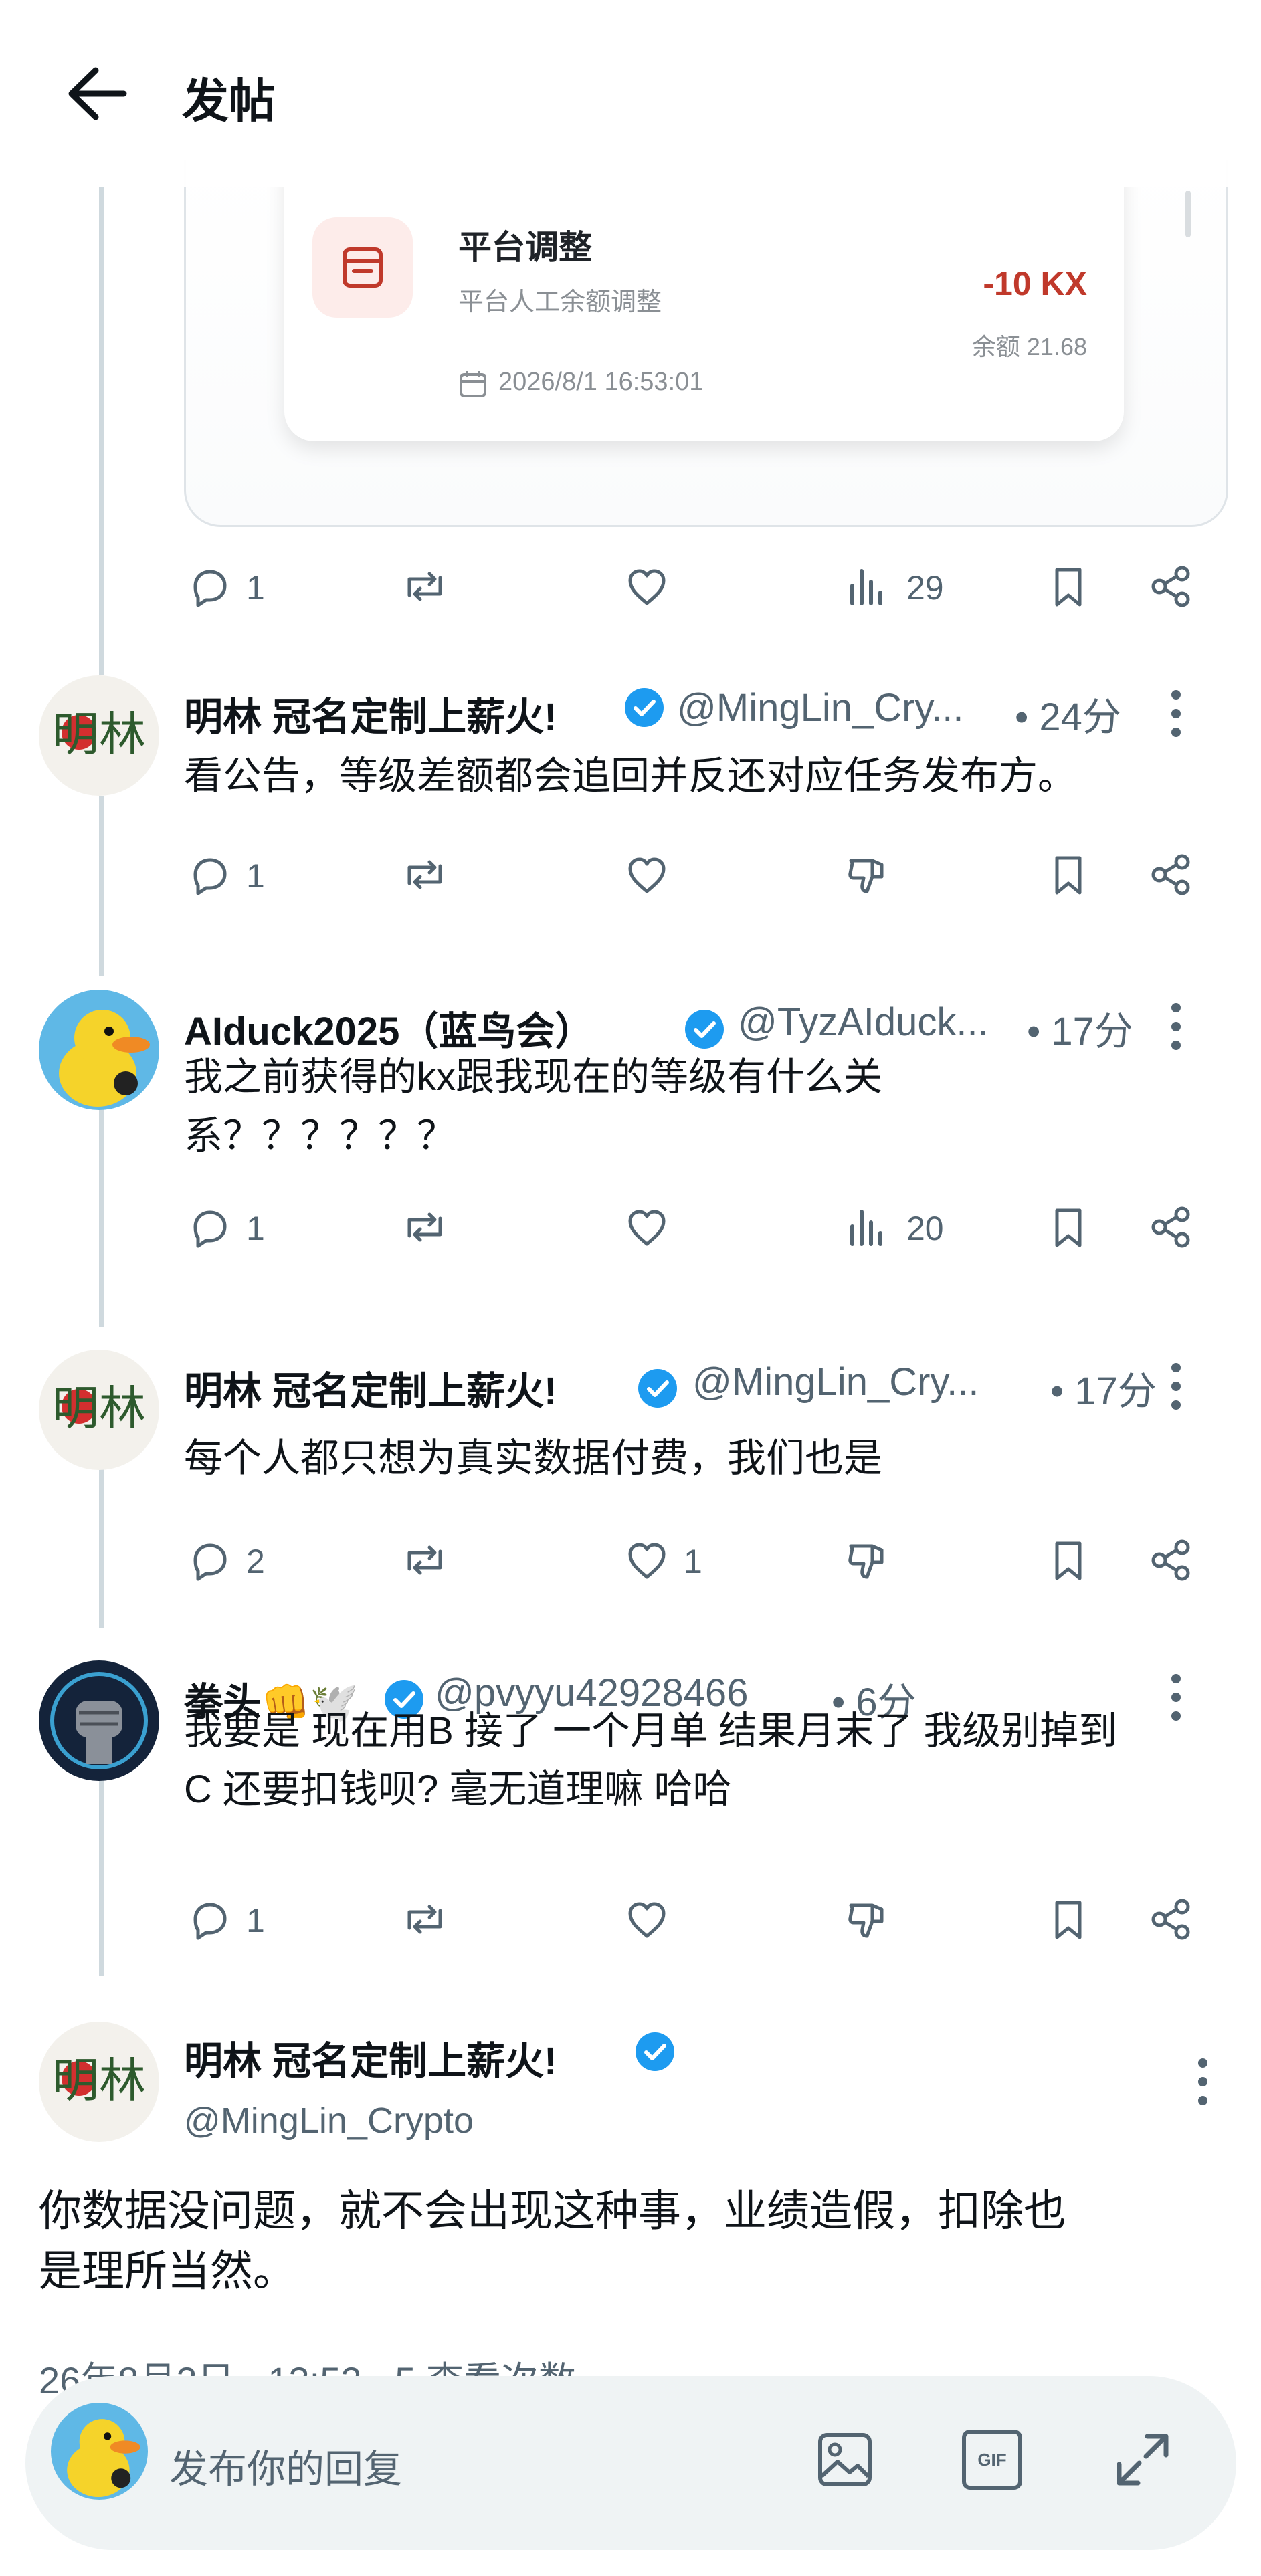  Describe the element at coordinates (167, 2271) in the screenshot. I see `post-text-line2: 是理所当然。` at that location.